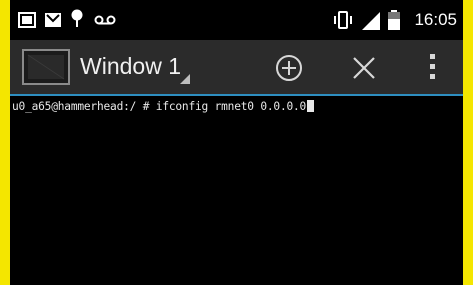 The height and width of the screenshot is (285, 473). What do you see at coordinates (433, 67) in the screenshot?
I see `overflow-menu-icon` at bounding box center [433, 67].